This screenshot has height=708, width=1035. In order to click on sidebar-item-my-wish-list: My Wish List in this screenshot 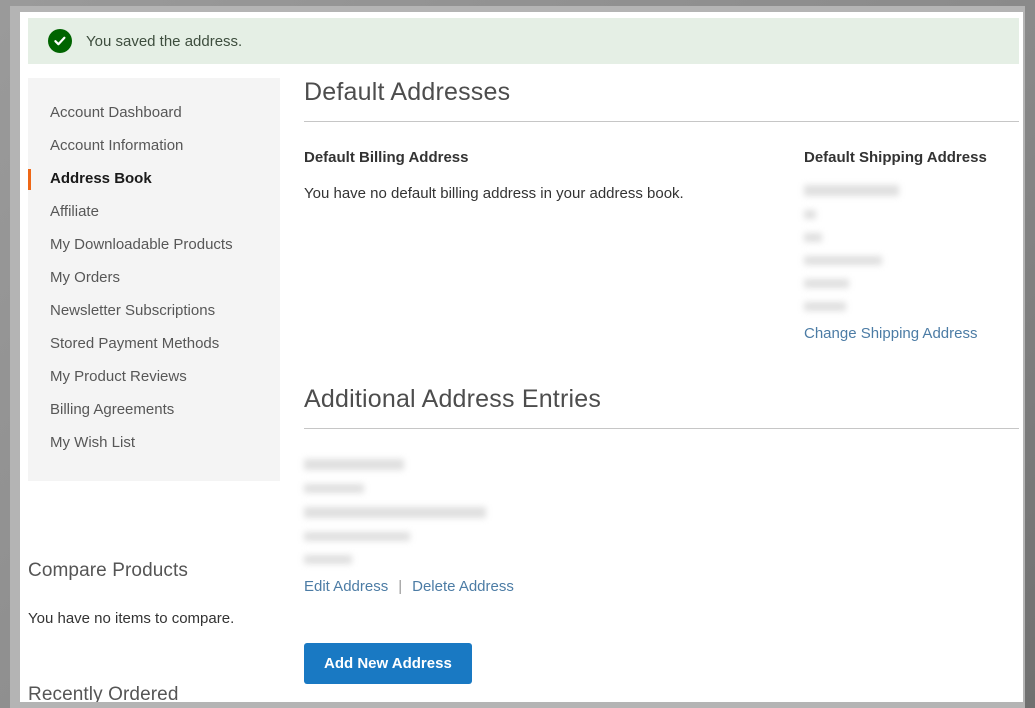, I will do `click(154, 442)`.